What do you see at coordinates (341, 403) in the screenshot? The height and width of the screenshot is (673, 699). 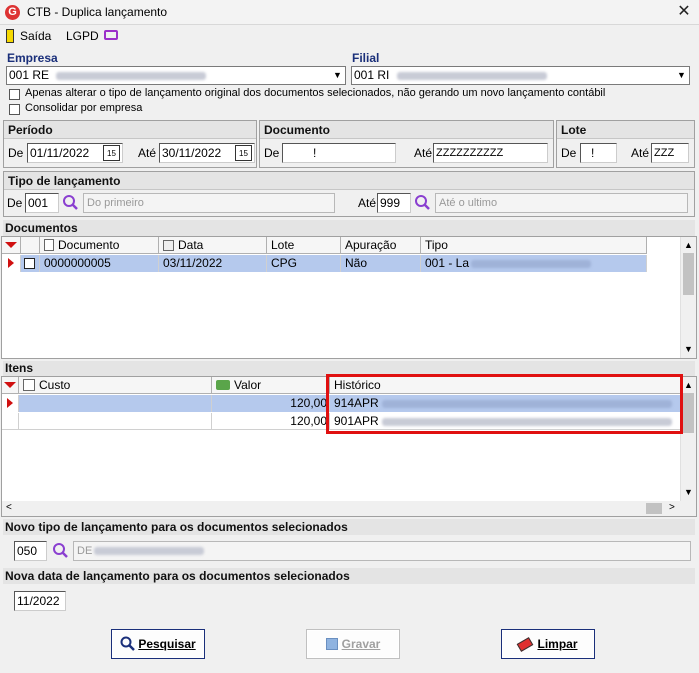 I see `table-row: 120,00 914APR` at bounding box center [341, 403].